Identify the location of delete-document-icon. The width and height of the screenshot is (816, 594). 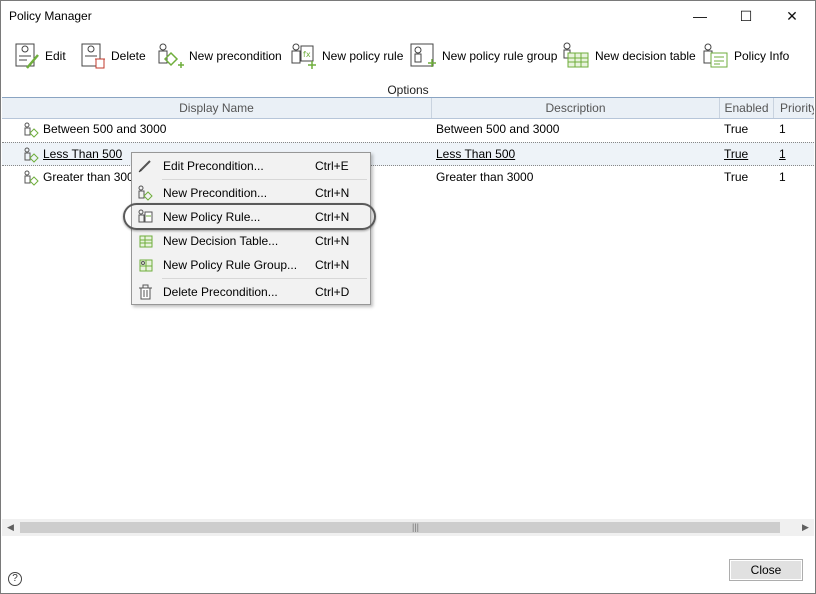
(93, 56).